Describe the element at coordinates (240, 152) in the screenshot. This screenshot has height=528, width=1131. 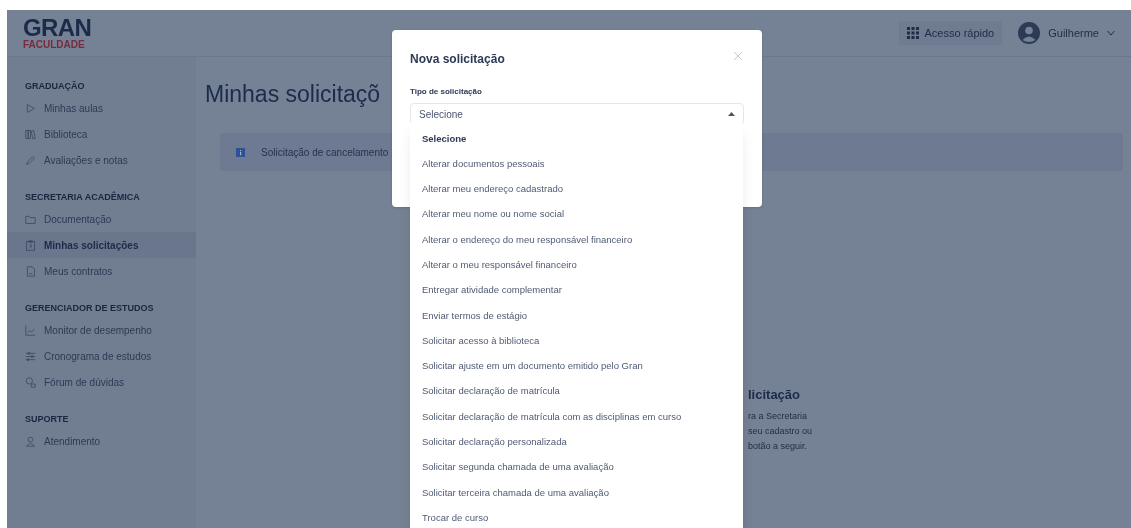
I see `info-icon` at that location.